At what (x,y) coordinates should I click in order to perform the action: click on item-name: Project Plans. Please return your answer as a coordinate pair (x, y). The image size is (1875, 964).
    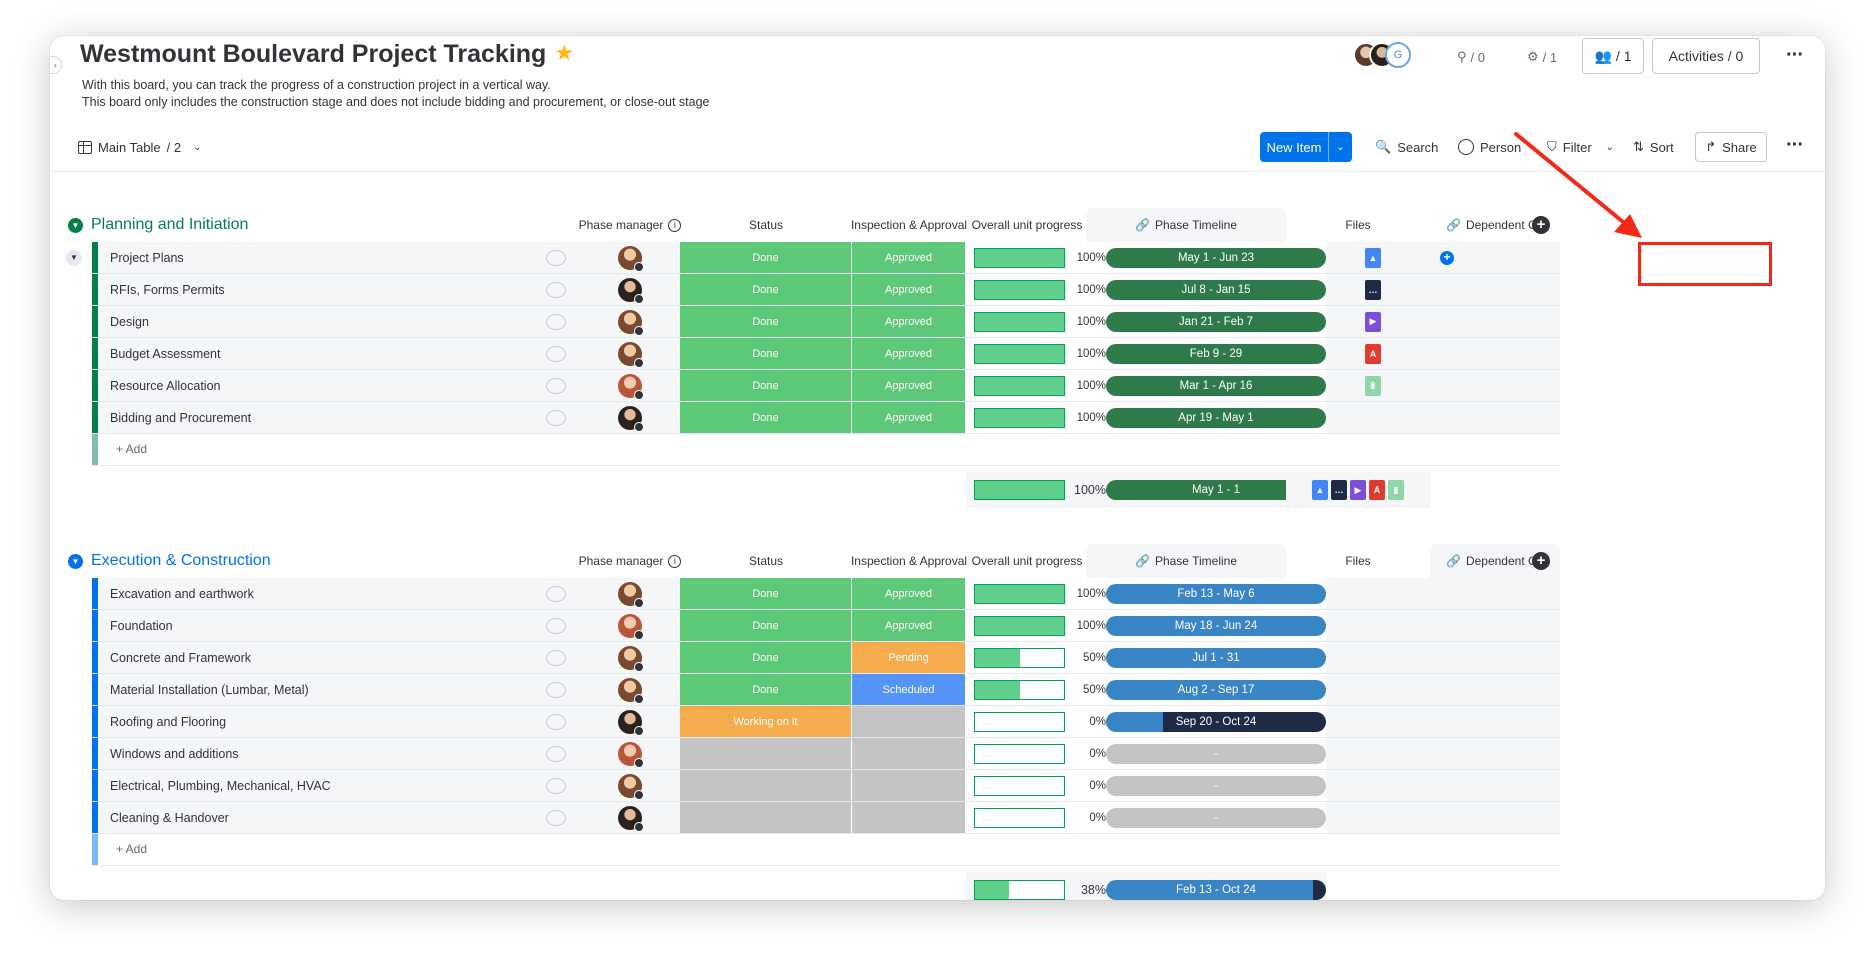
    Looking at the image, I should click on (315, 257).